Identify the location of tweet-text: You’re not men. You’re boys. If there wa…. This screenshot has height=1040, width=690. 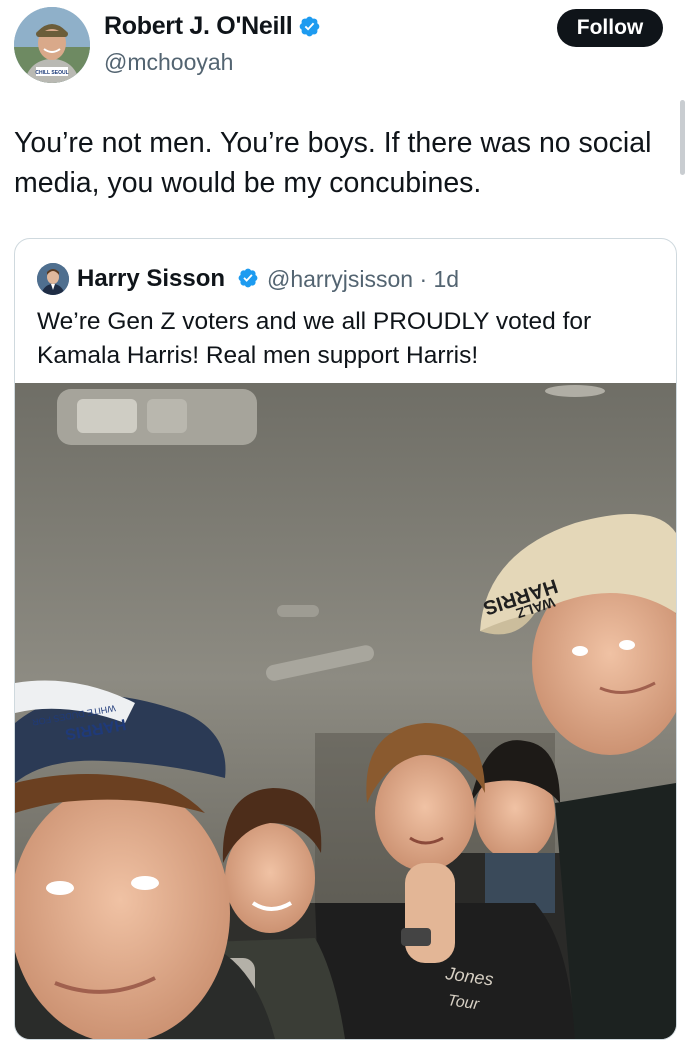
(333, 163).